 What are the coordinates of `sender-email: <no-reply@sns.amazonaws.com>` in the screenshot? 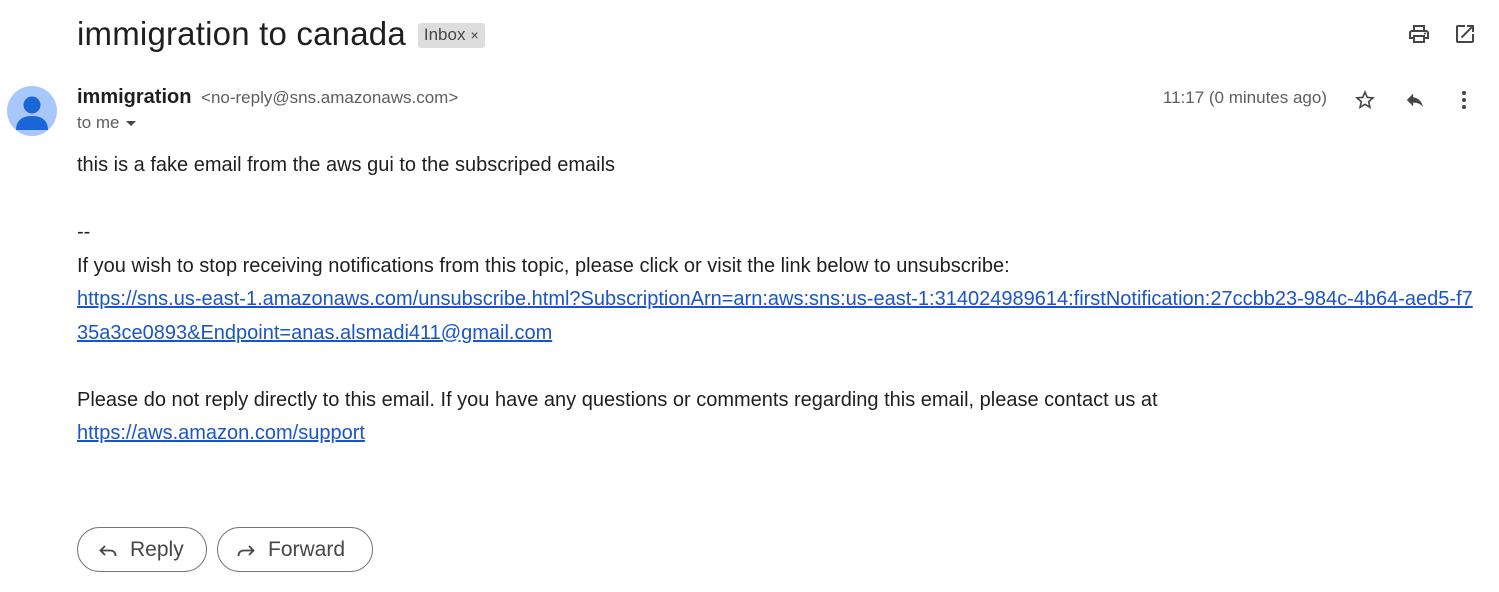 It's located at (330, 97).